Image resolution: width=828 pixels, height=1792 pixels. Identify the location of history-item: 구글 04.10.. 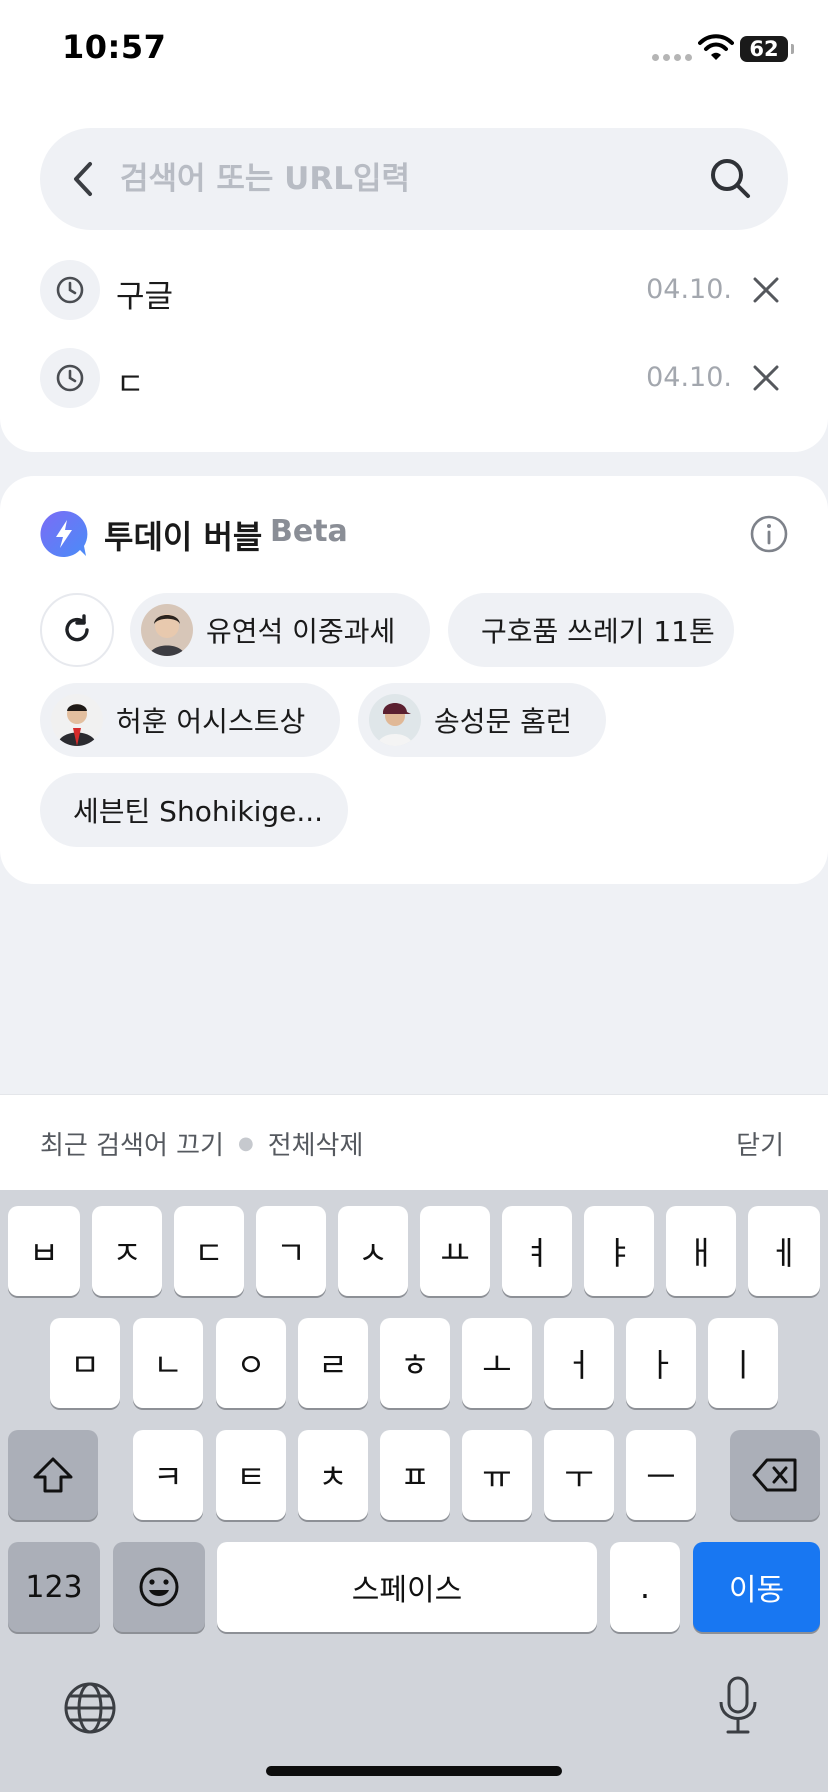
(414, 291).